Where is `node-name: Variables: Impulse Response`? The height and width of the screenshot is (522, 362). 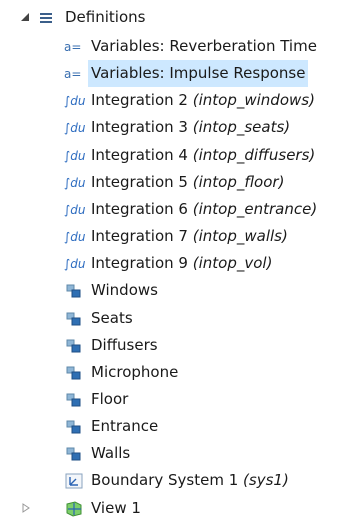 node-name: Variables: Impulse Response is located at coordinates (198, 73).